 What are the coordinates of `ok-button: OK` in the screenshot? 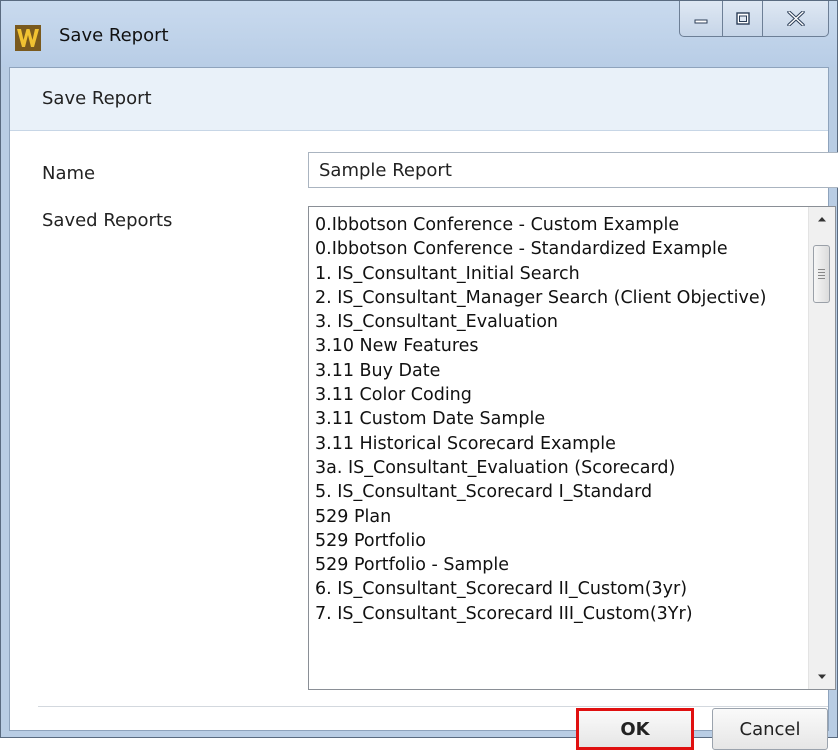 It's located at (635, 729).